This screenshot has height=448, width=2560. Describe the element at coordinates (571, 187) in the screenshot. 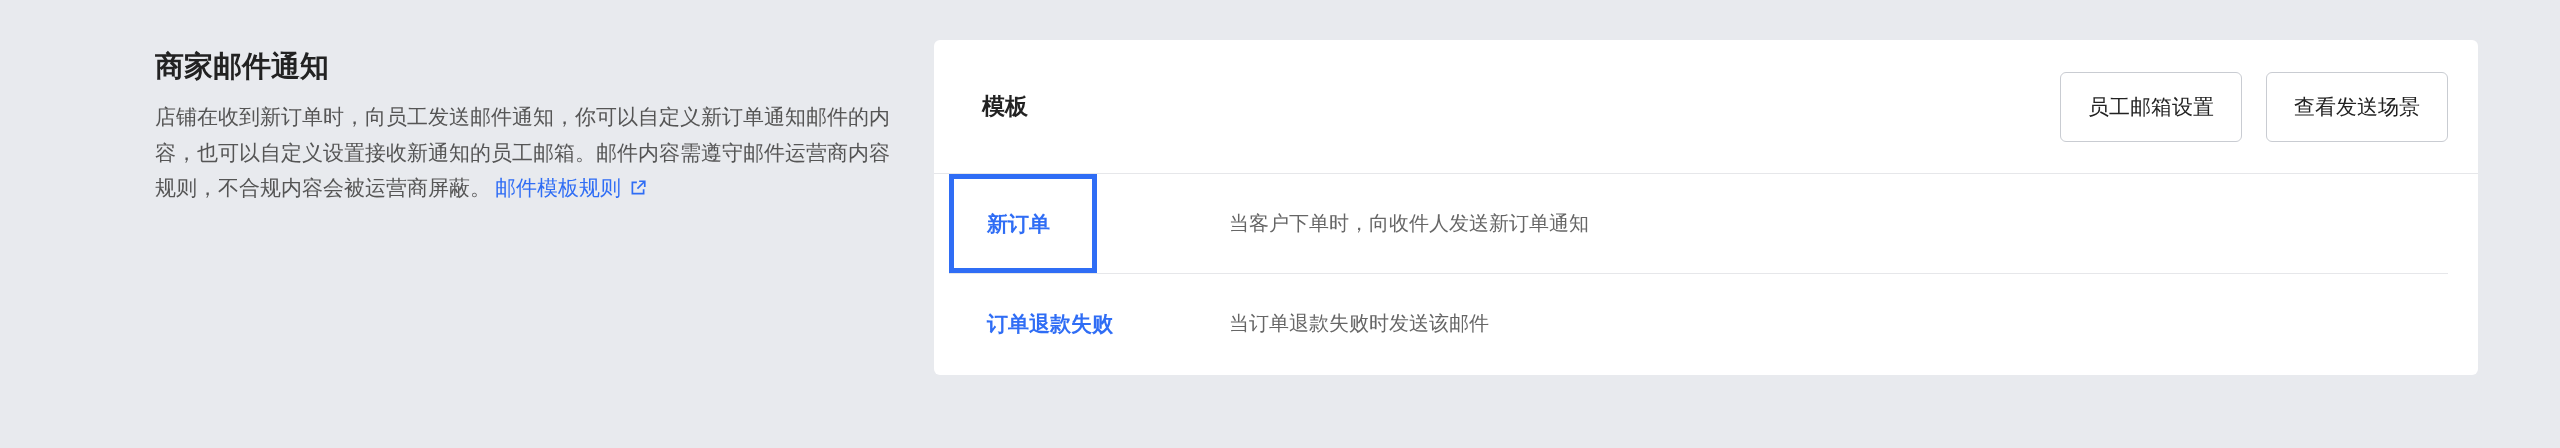

I see `template-rules-link: 邮件模板规则` at that location.